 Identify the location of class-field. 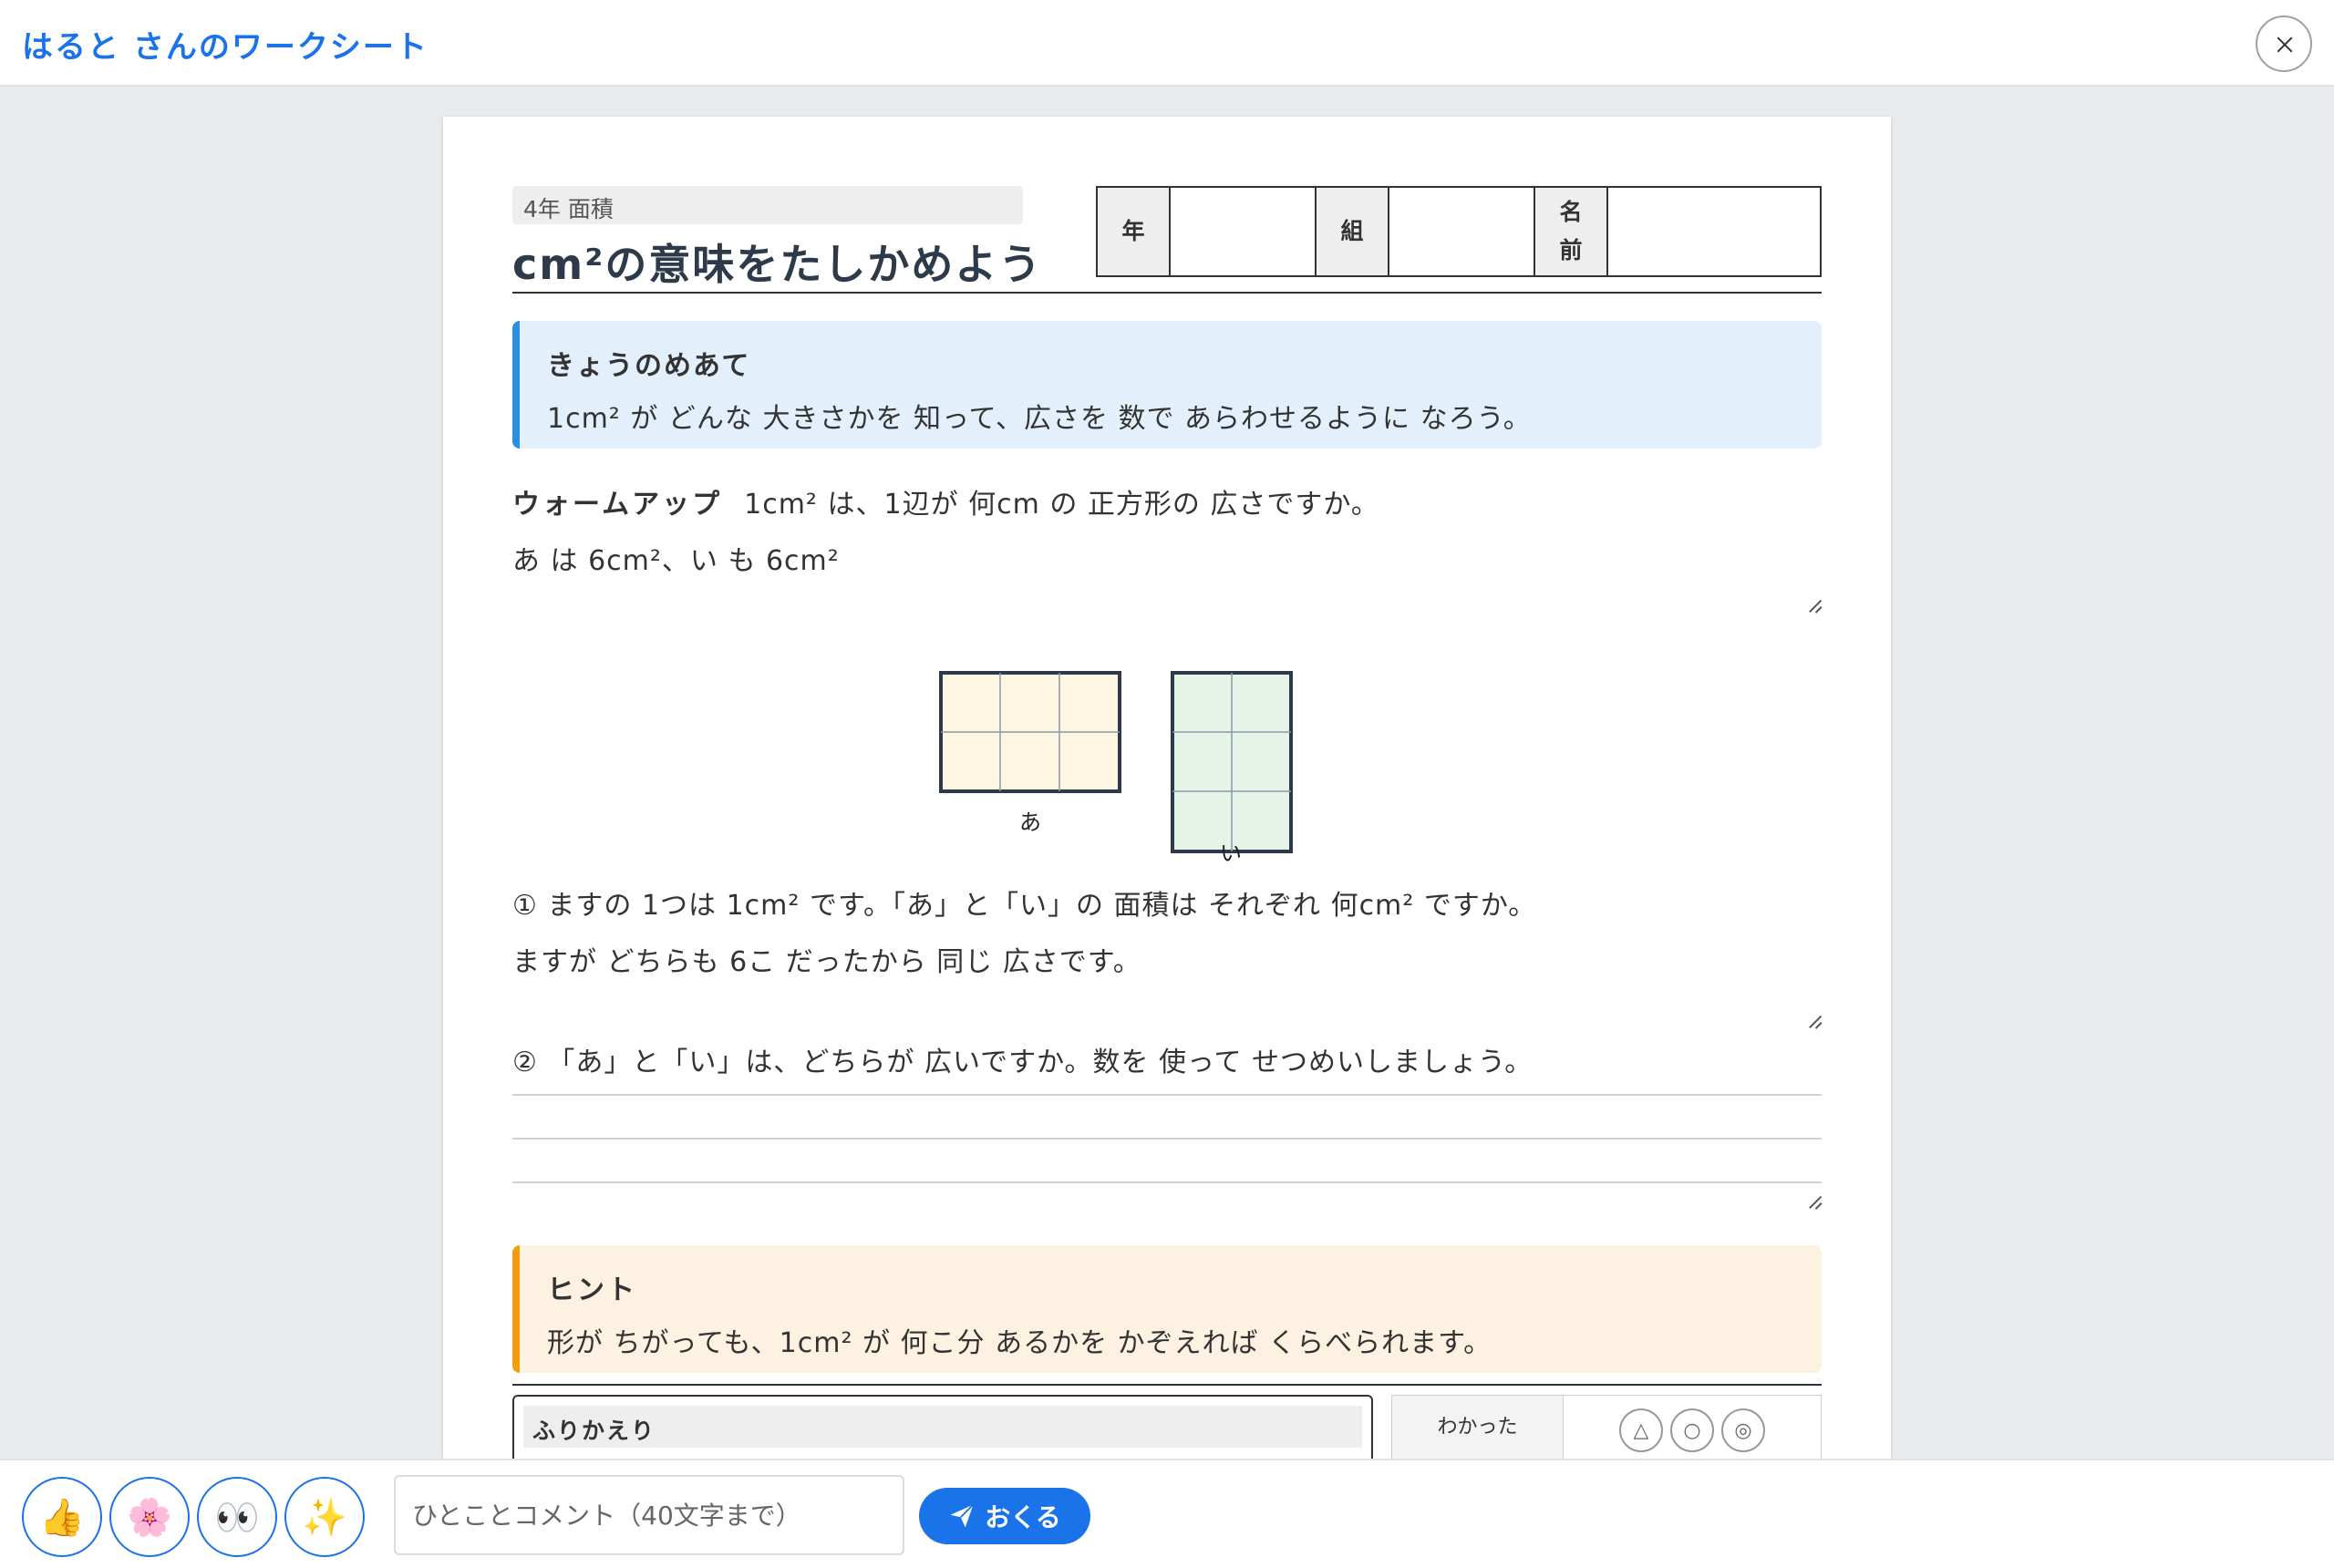
(1462, 231).